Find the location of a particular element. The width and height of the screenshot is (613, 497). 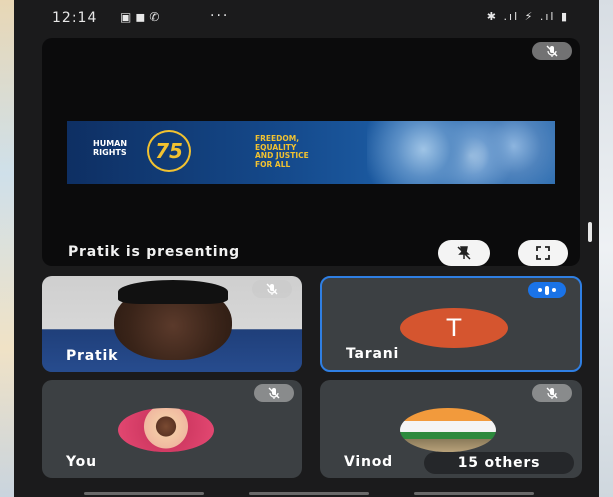

facebook-icon: ◼ is located at coordinates (142, 17).